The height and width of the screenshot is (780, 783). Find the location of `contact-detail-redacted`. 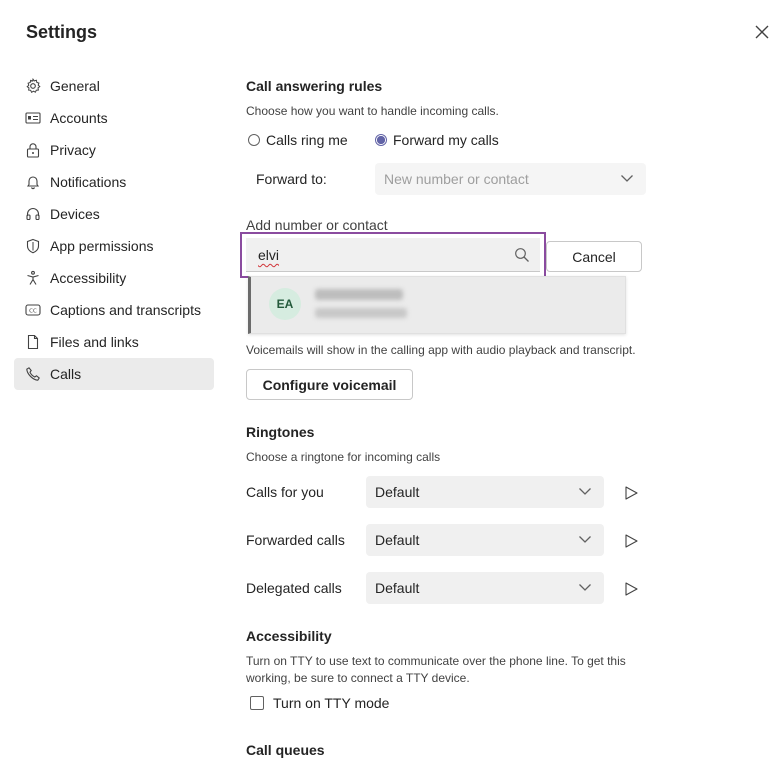

contact-detail-redacted is located at coordinates (361, 313).